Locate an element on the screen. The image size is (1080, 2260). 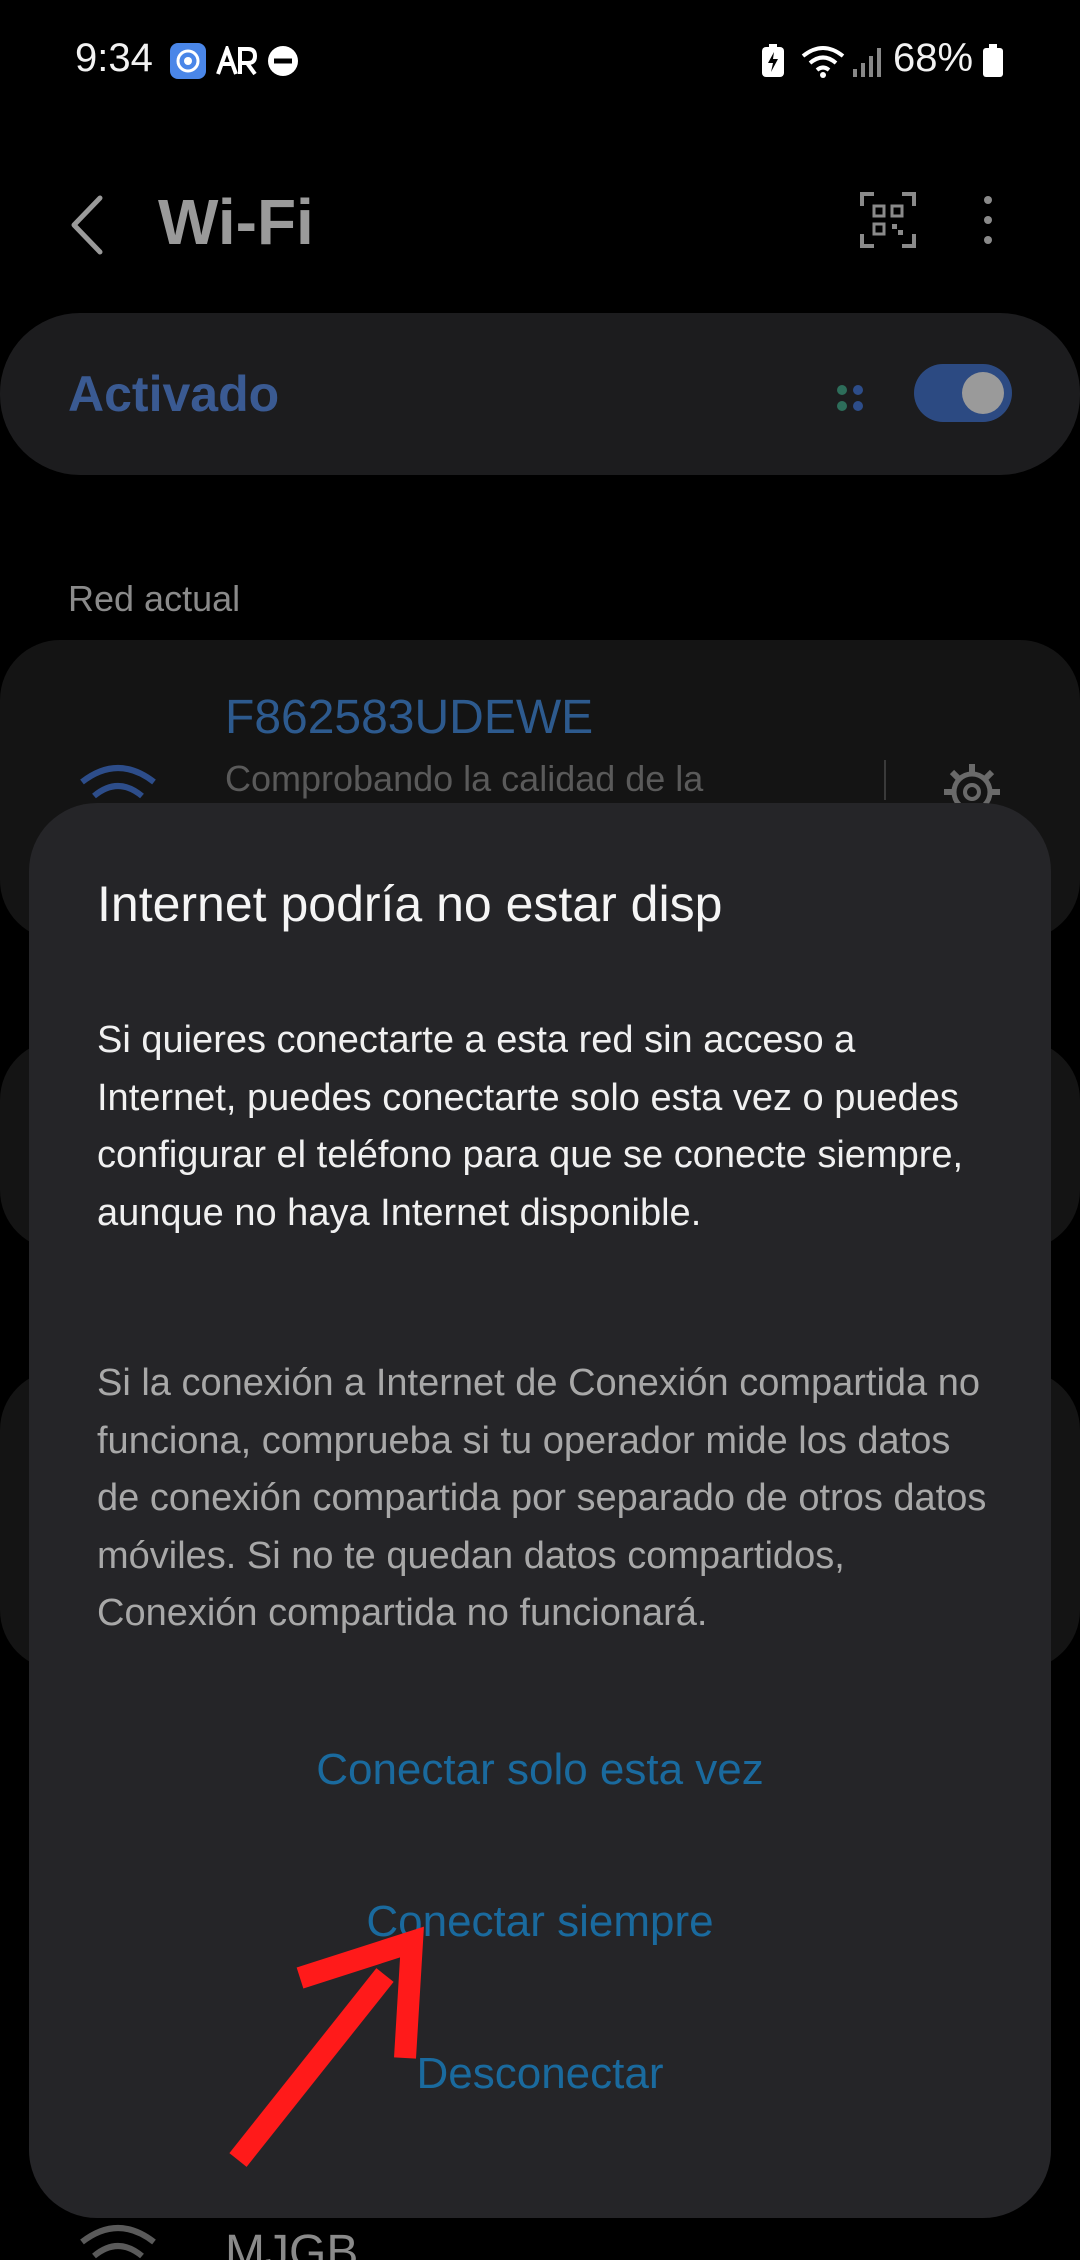
current-network-name: F862583UDEWE is located at coordinates (409, 717).